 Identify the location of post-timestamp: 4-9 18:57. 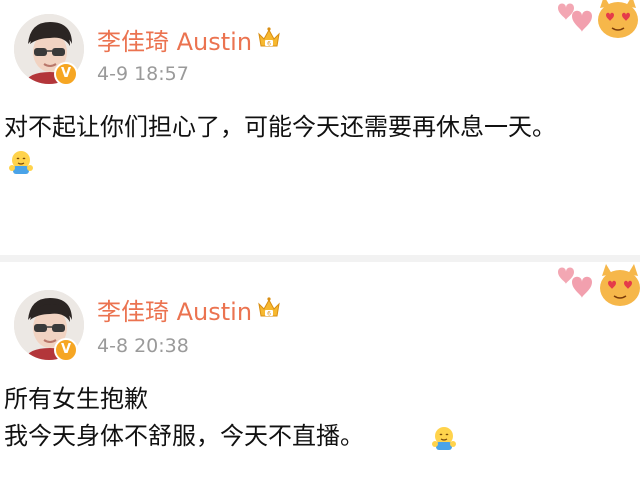
(143, 74).